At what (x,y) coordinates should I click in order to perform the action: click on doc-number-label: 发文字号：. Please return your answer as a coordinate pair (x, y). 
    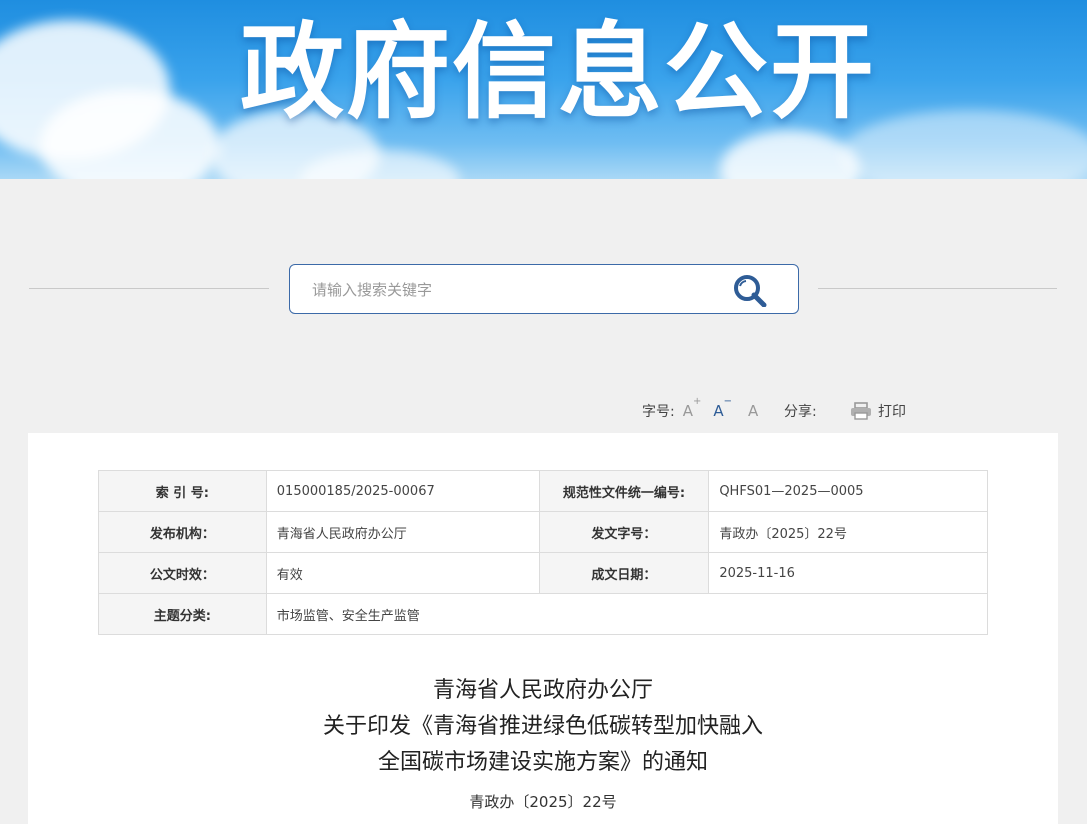
    Looking at the image, I should click on (624, 532).